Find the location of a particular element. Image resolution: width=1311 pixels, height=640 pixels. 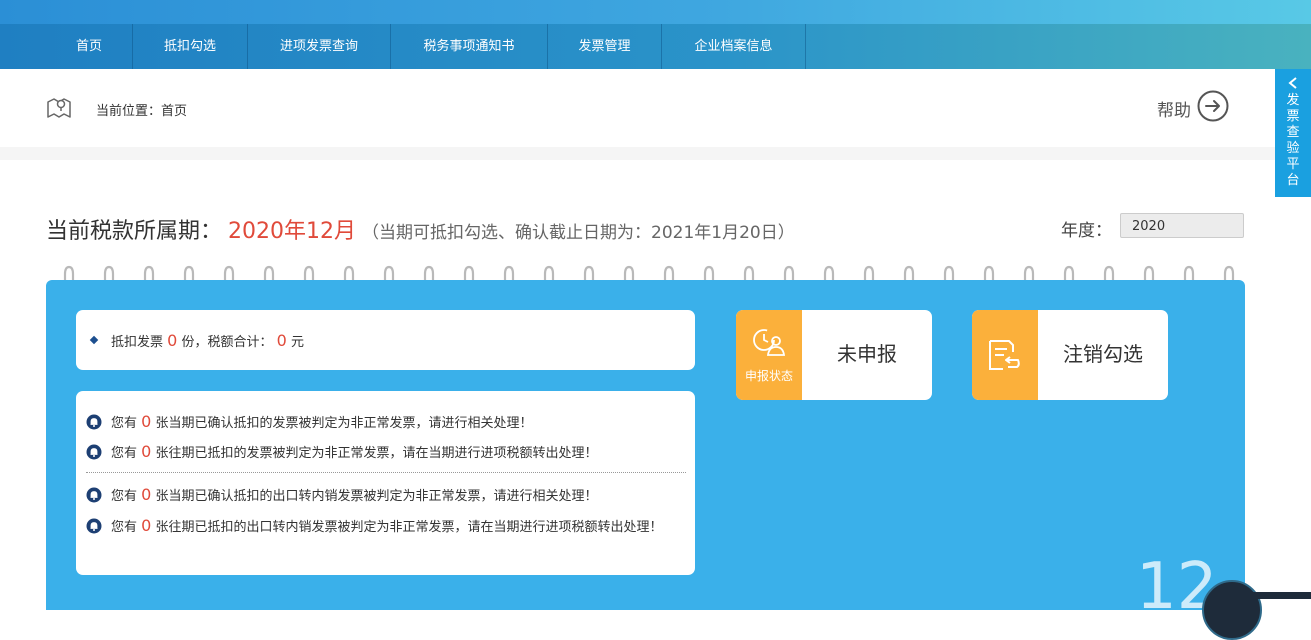

cancel-selection-label: 注销勾选 is located at coordinates (1103, 354).